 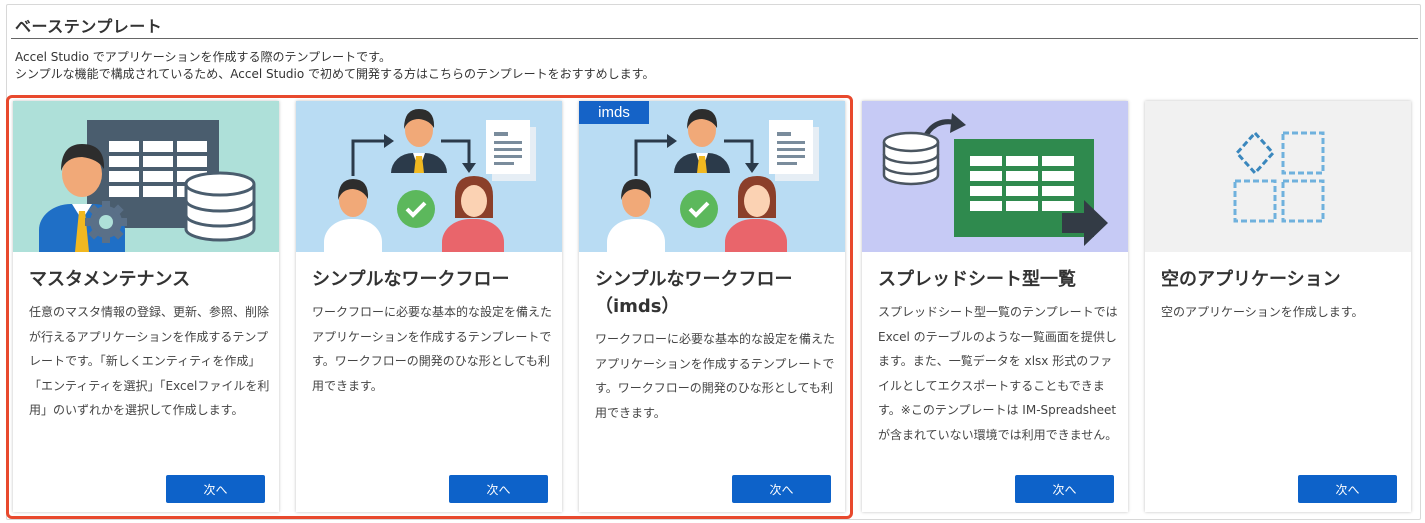 I want to click on description-line-1: Accel Studio でアプリケーションを作成する際のテンプレートです。, so click(x=203, y=57).